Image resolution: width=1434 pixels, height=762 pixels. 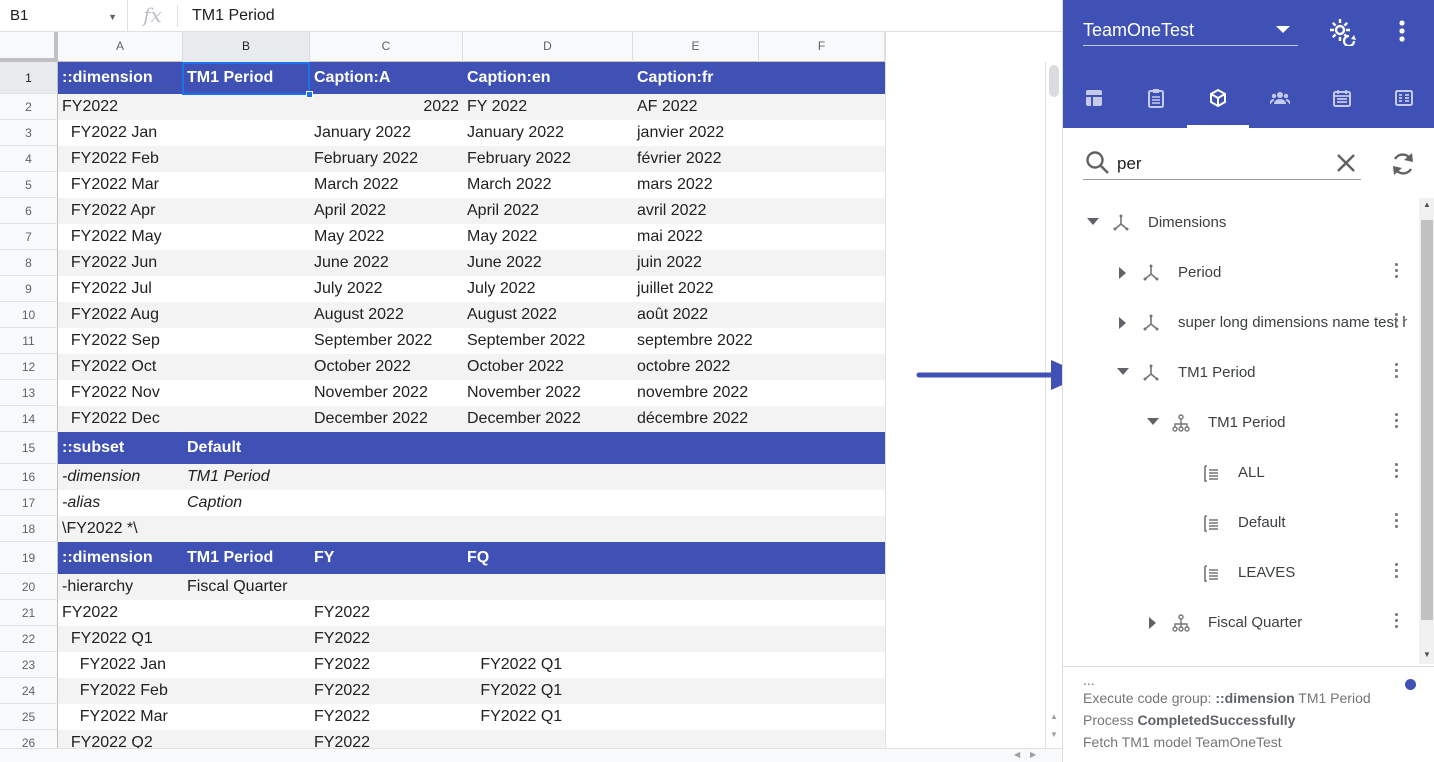 I want to click on scroll-up-icon: ▲, so click(x=1426, y=204).